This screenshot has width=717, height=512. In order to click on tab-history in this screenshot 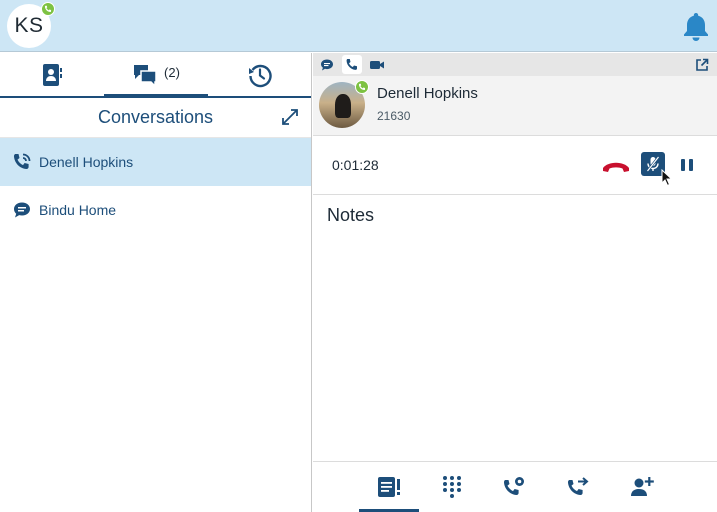, I will do `click(260, 74)`.